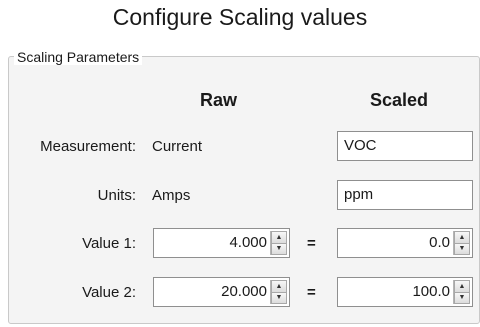 This screenshot has width=480, height=327. Describe the element at coordinates (395, 292) in the screenshot. I see `value2-scaled-value: 100.0` at that location.